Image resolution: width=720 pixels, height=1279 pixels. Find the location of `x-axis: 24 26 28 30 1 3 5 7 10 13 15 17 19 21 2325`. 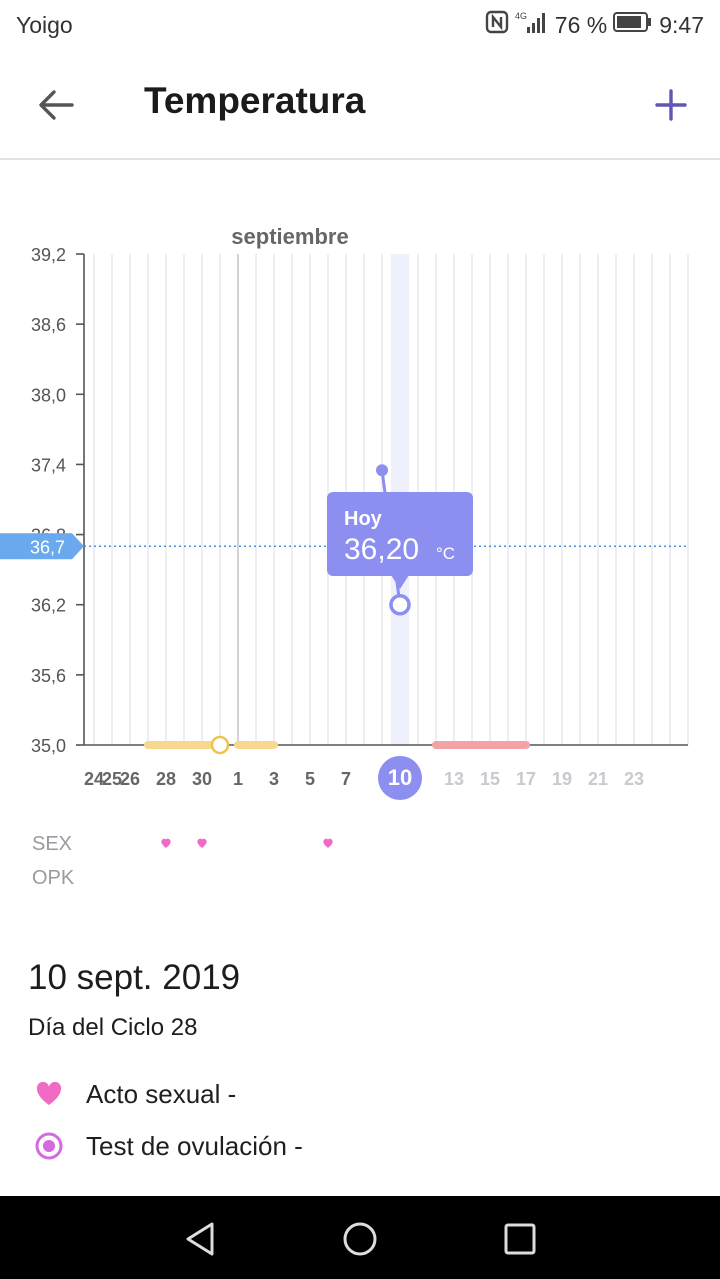

x-axis: 24 26 28 30 1 3 5 7 10 13 15 17 19 21 2325 is located at coordinates (364, 778).